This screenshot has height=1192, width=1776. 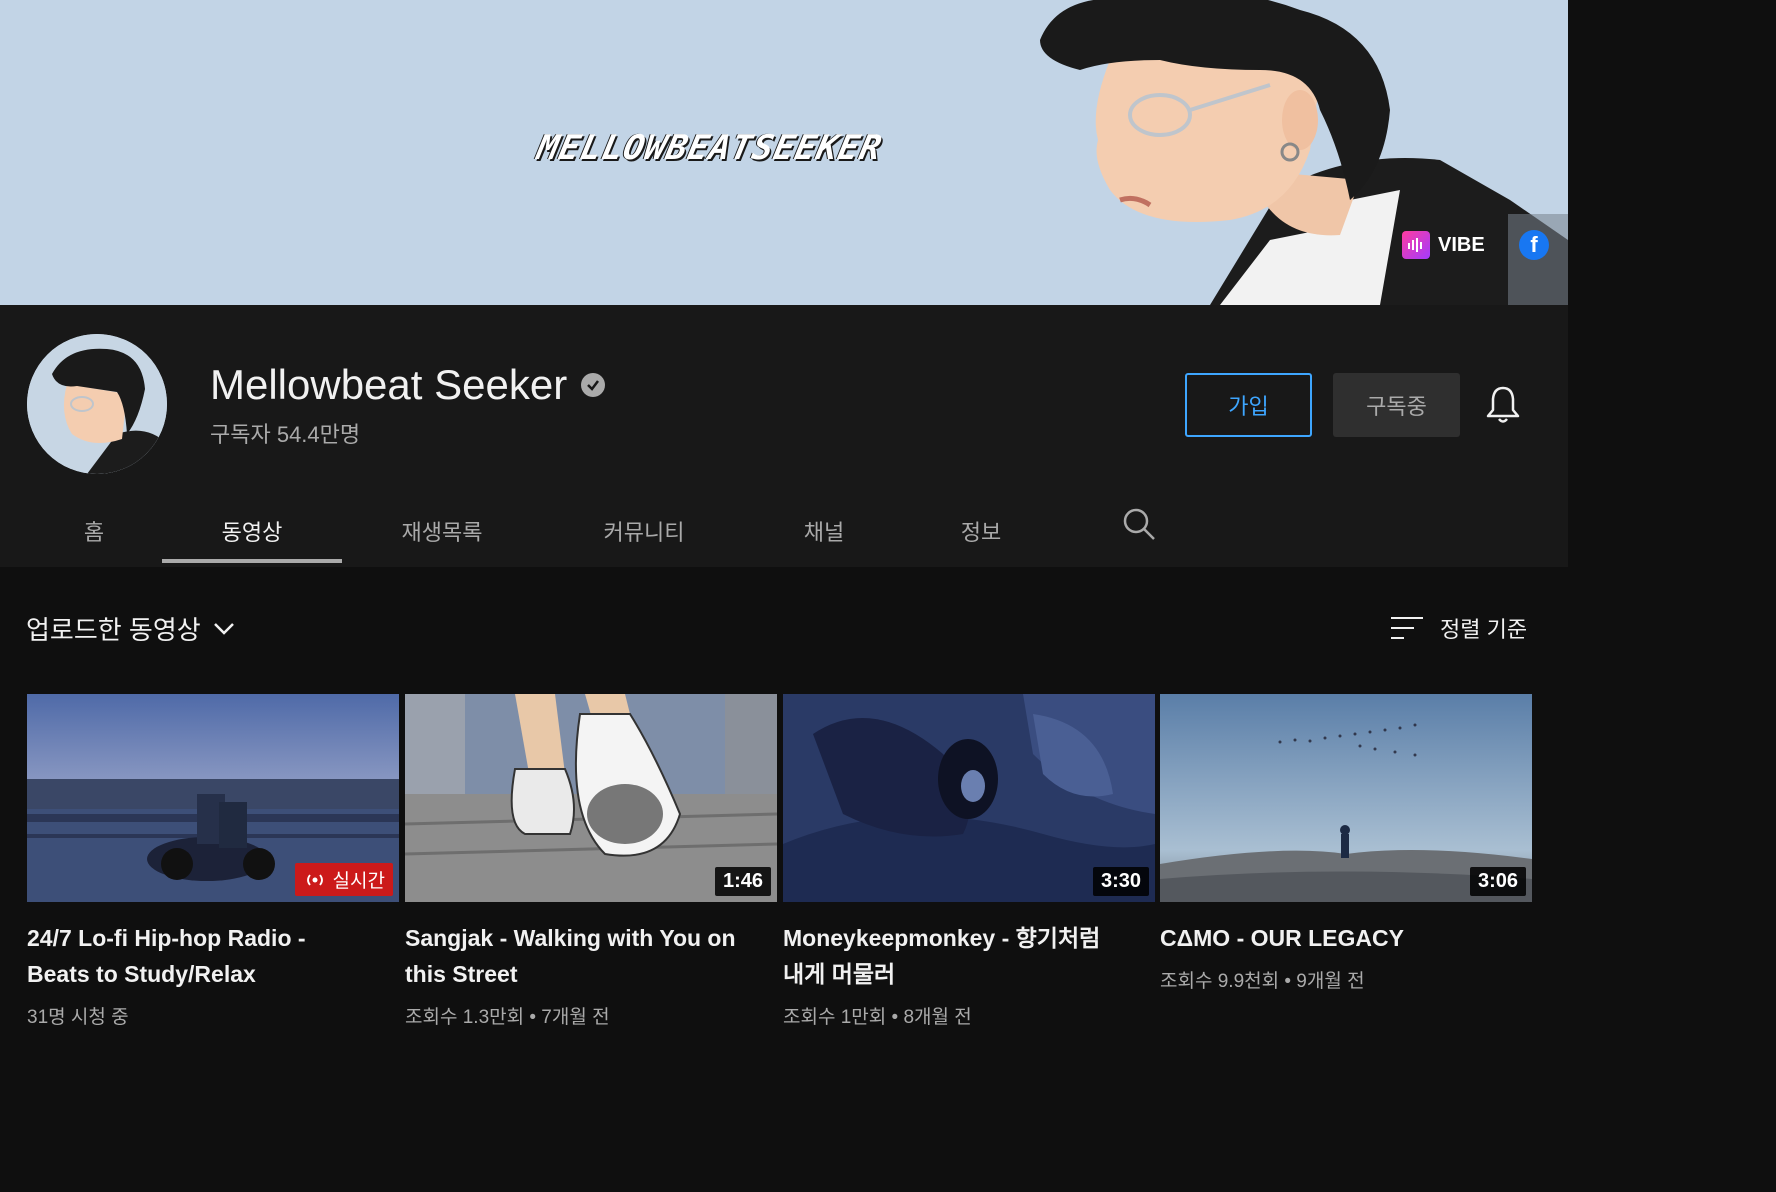 What do you see at coordinates (314, 879) in the screenshot?
I see `live-broadcast-icon` at bounding box center [314, 879].